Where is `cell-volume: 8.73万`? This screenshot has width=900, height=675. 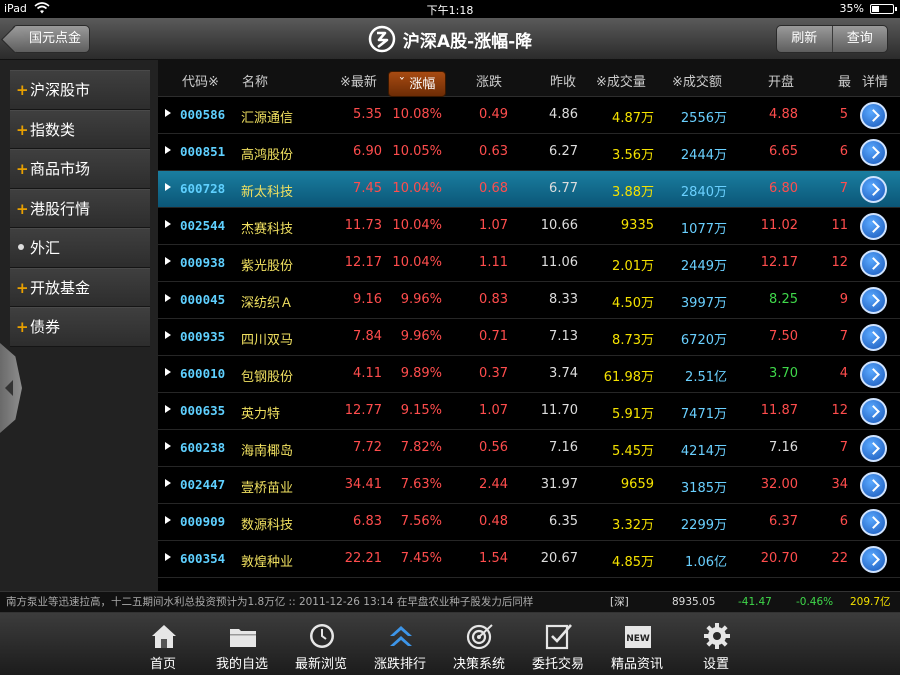
cell-volume: 8.73万 is located at coordinates (633, 340).